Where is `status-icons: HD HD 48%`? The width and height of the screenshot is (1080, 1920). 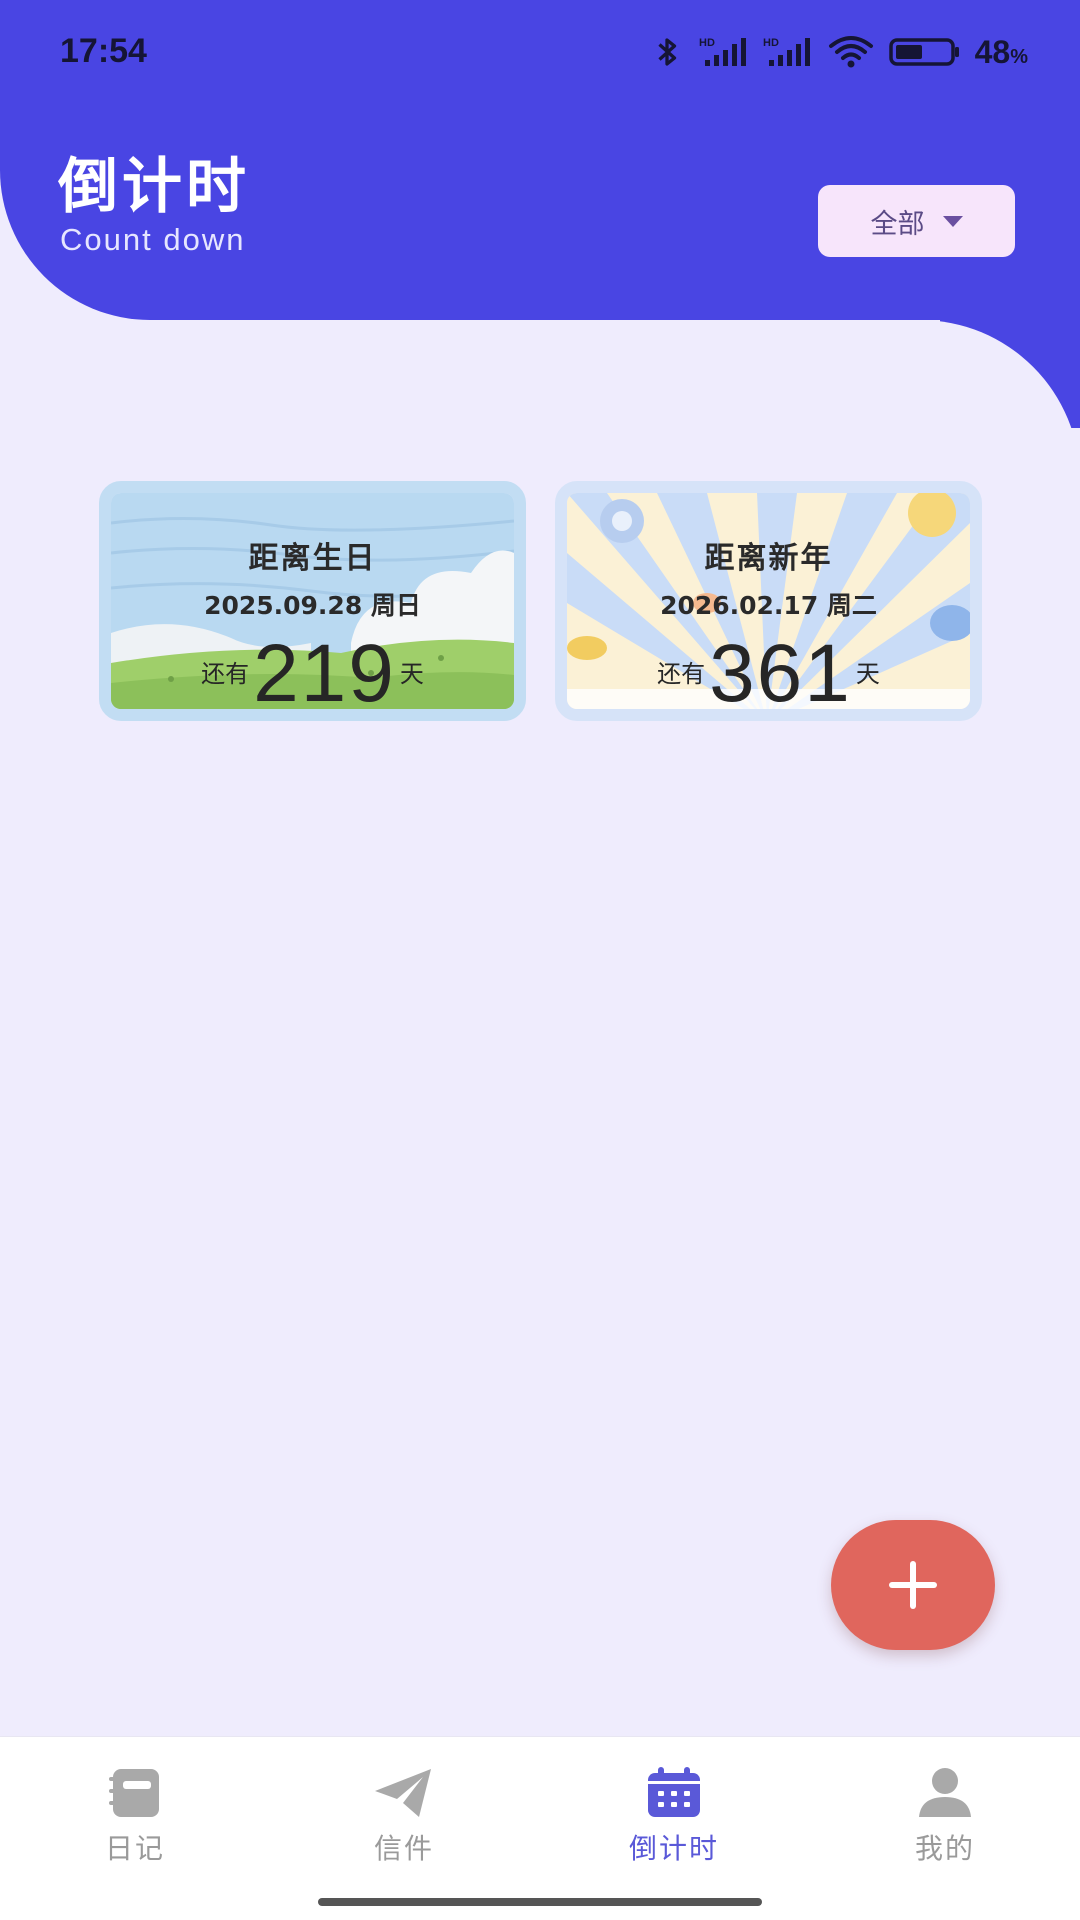 status-icons: HD HD 48% is located at coordinates (838, 52).